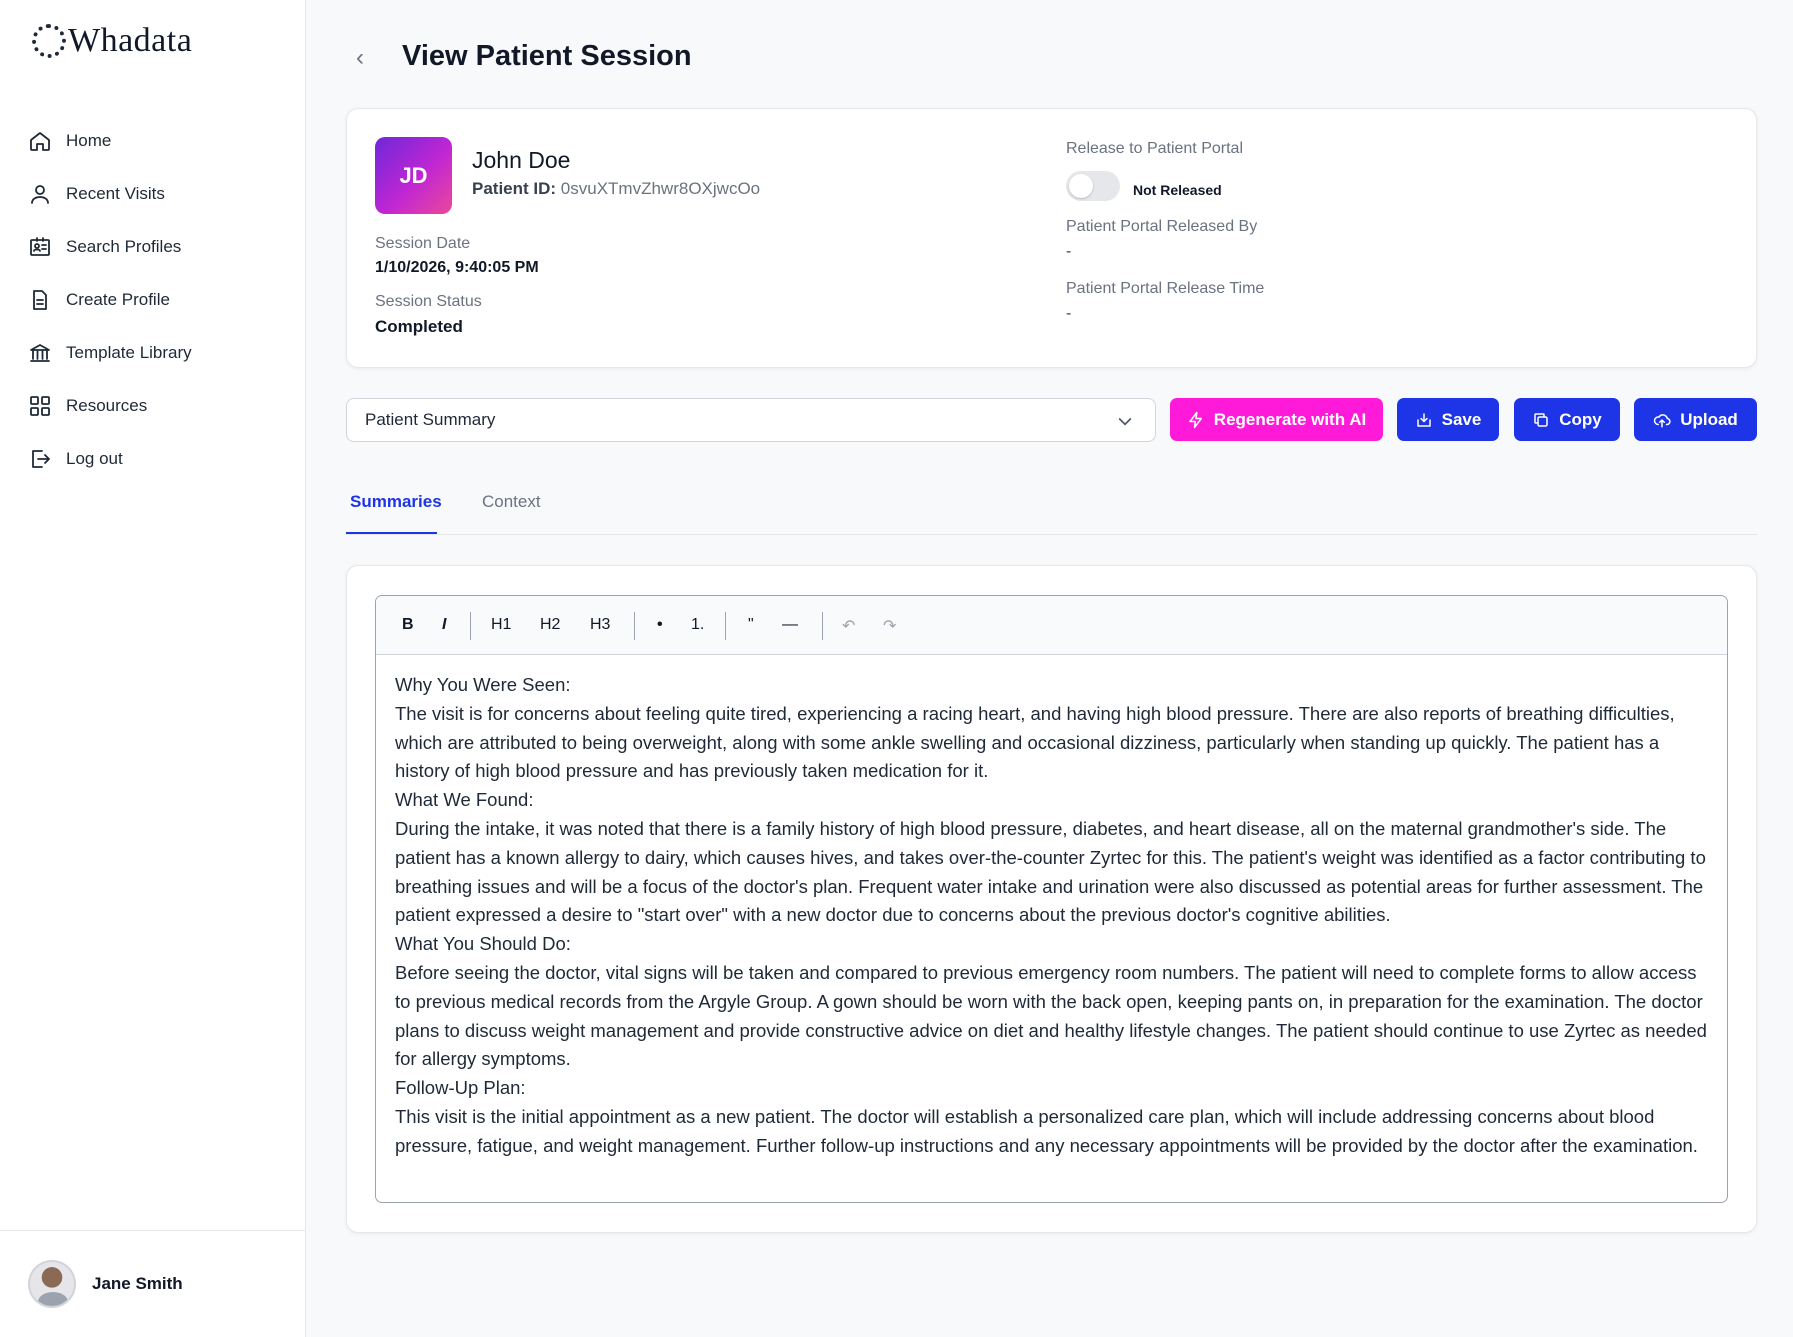 This screenshot has width=1793, height=1337. I want to click on template-select: Patient Summary, so click(751, 420).